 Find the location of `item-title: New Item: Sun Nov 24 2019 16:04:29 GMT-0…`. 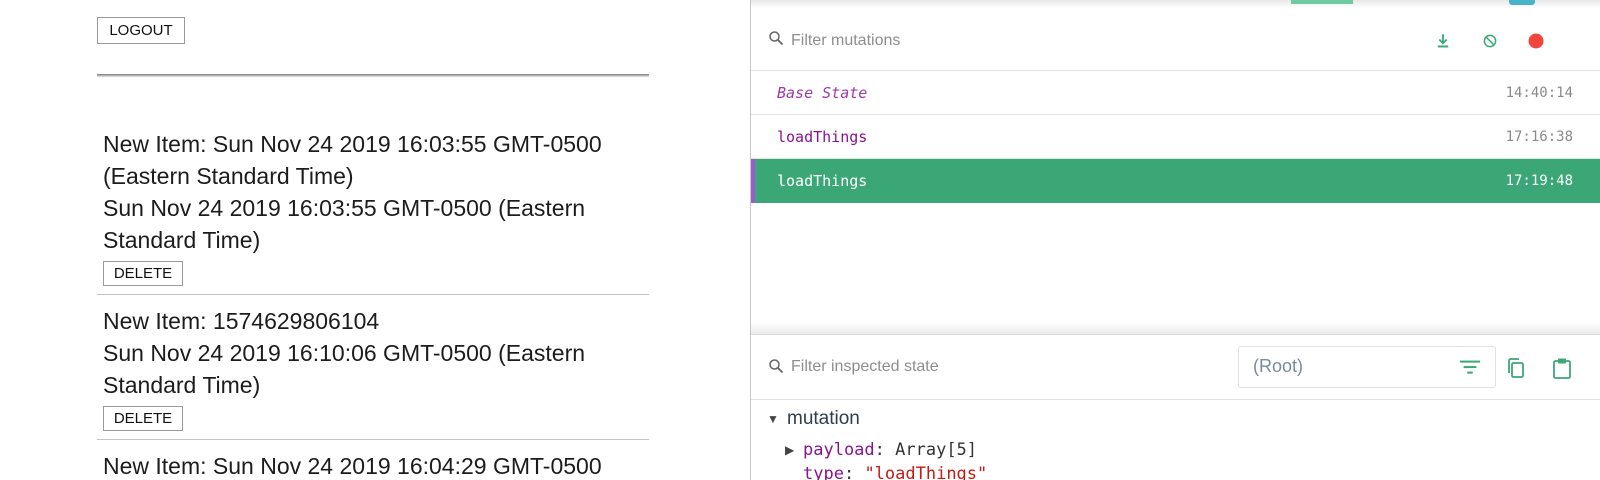

item-title: New Item: Sun Nov 24 2019 16:04:29 GMT-0… is located at coordinates (352, 466).